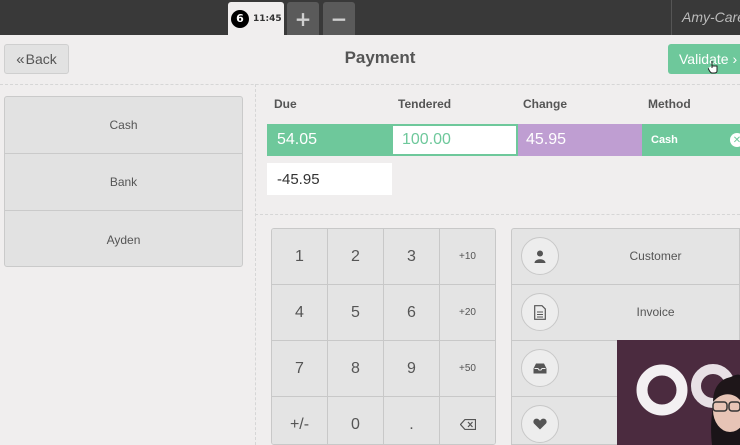  What do you see at coordinates (655, 256) in the screenshot?
I see `customer-label: Customer` at bounding box center [655, 256].